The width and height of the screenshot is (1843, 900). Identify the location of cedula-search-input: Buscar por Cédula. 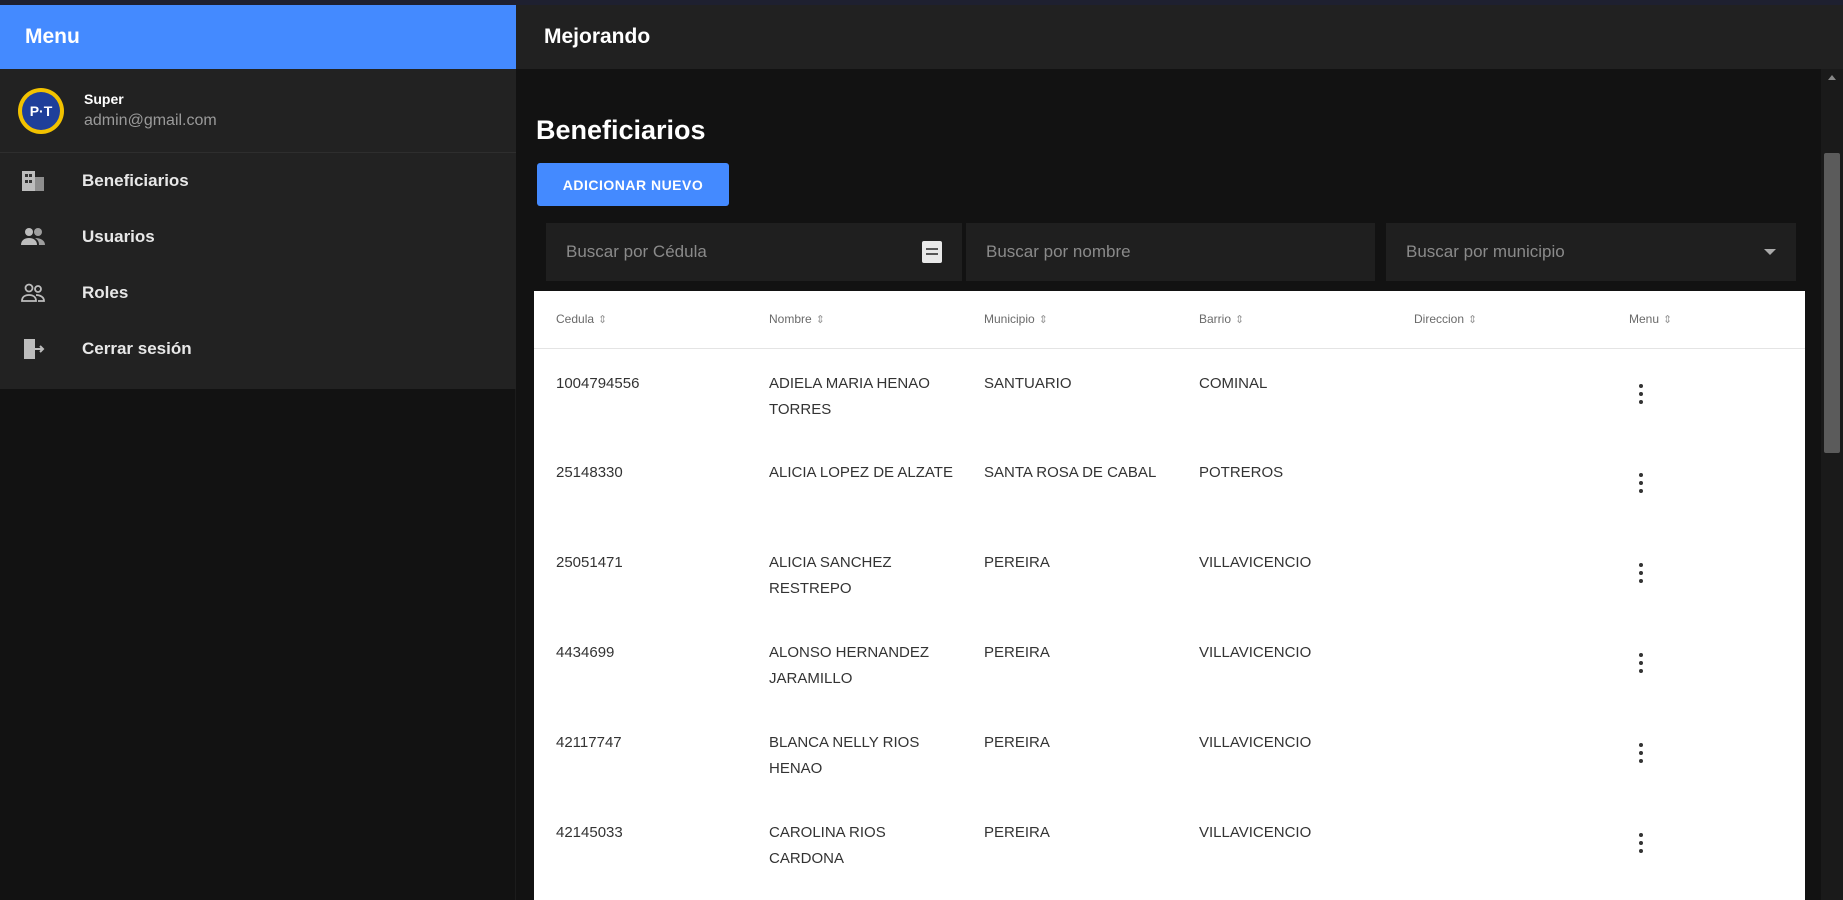
(754, 252).